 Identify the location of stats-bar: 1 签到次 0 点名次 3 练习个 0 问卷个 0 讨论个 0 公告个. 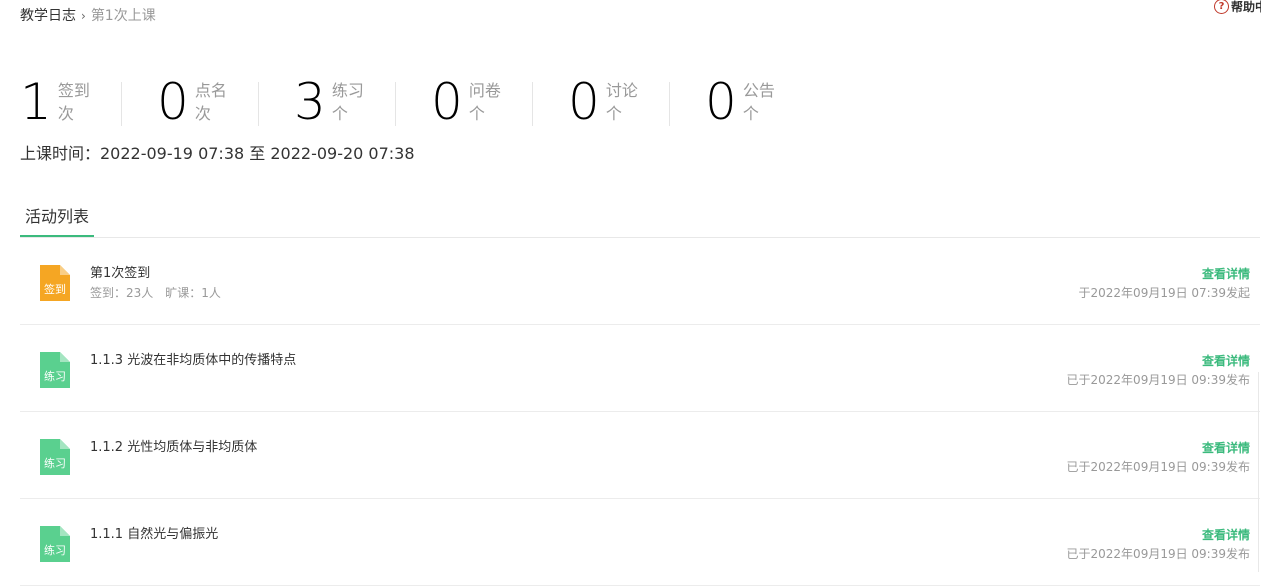
(431, 102).